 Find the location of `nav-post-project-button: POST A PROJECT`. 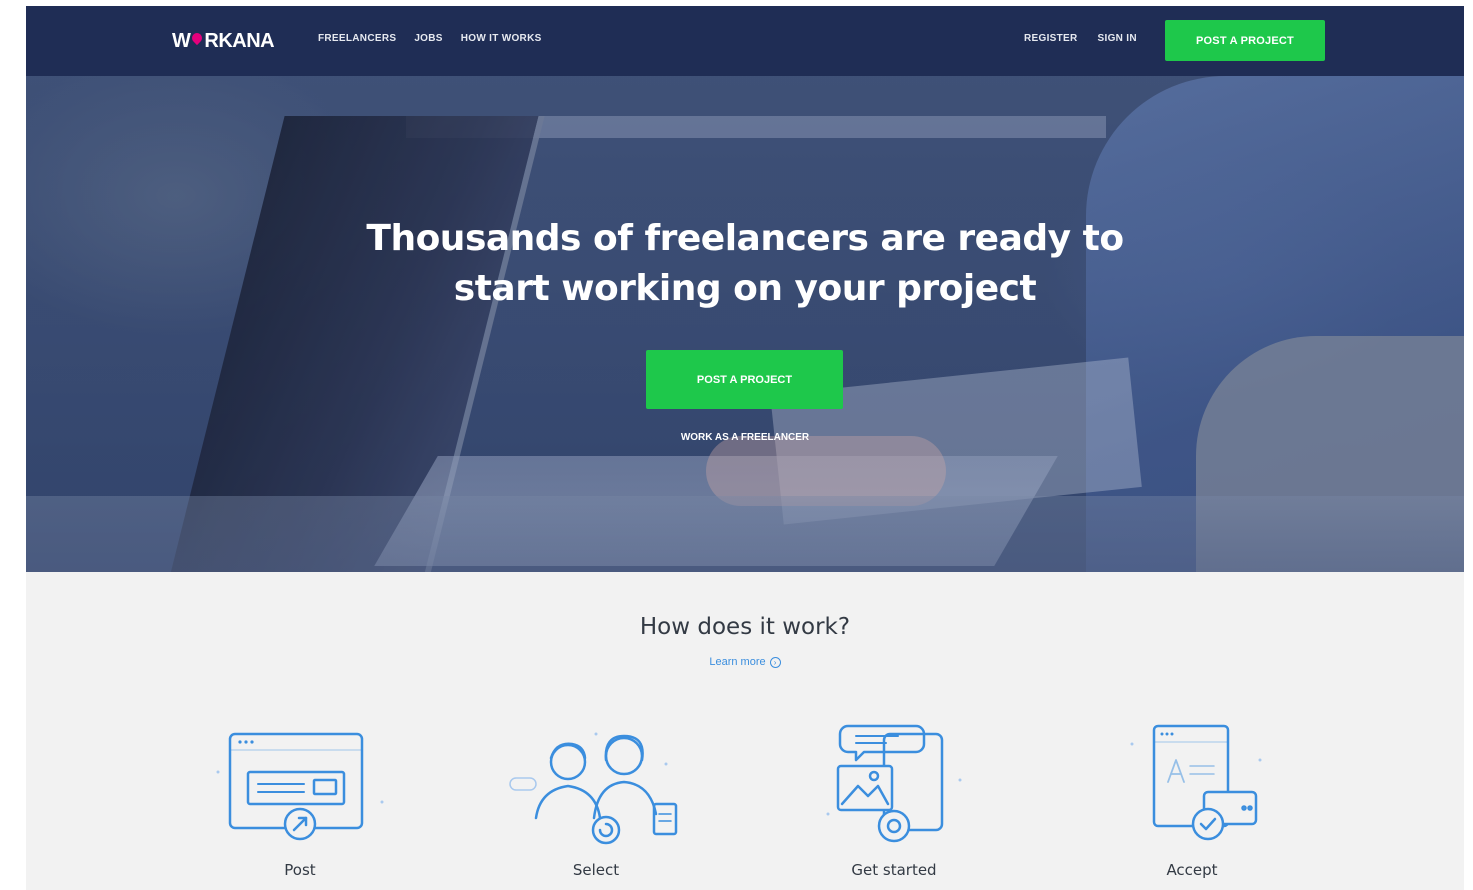

nav-post-project-button: POST A PROJECT is located at coordinates (1245, 40).